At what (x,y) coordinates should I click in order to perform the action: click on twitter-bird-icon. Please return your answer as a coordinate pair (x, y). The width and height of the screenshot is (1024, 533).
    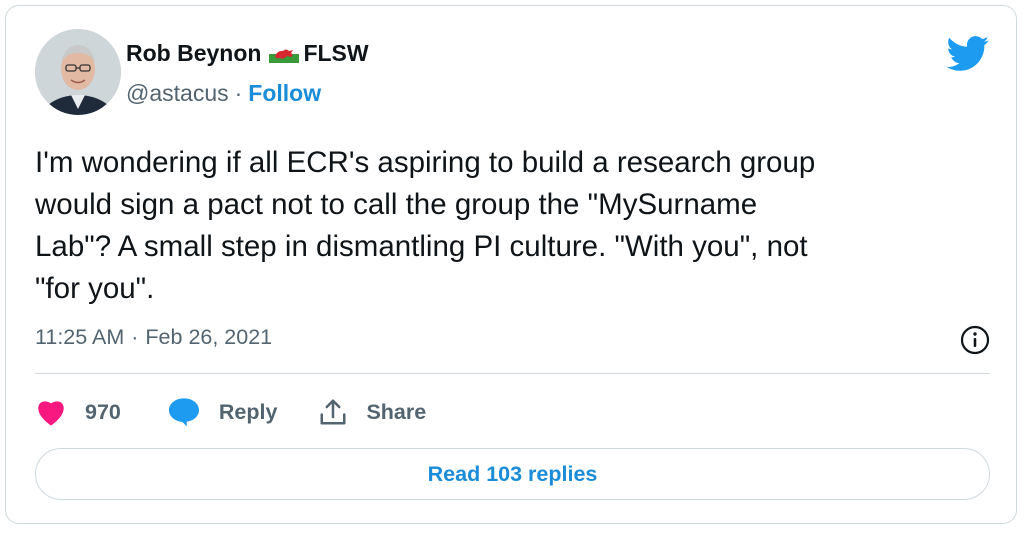
    Looking at the image, I should click on (968, 54).